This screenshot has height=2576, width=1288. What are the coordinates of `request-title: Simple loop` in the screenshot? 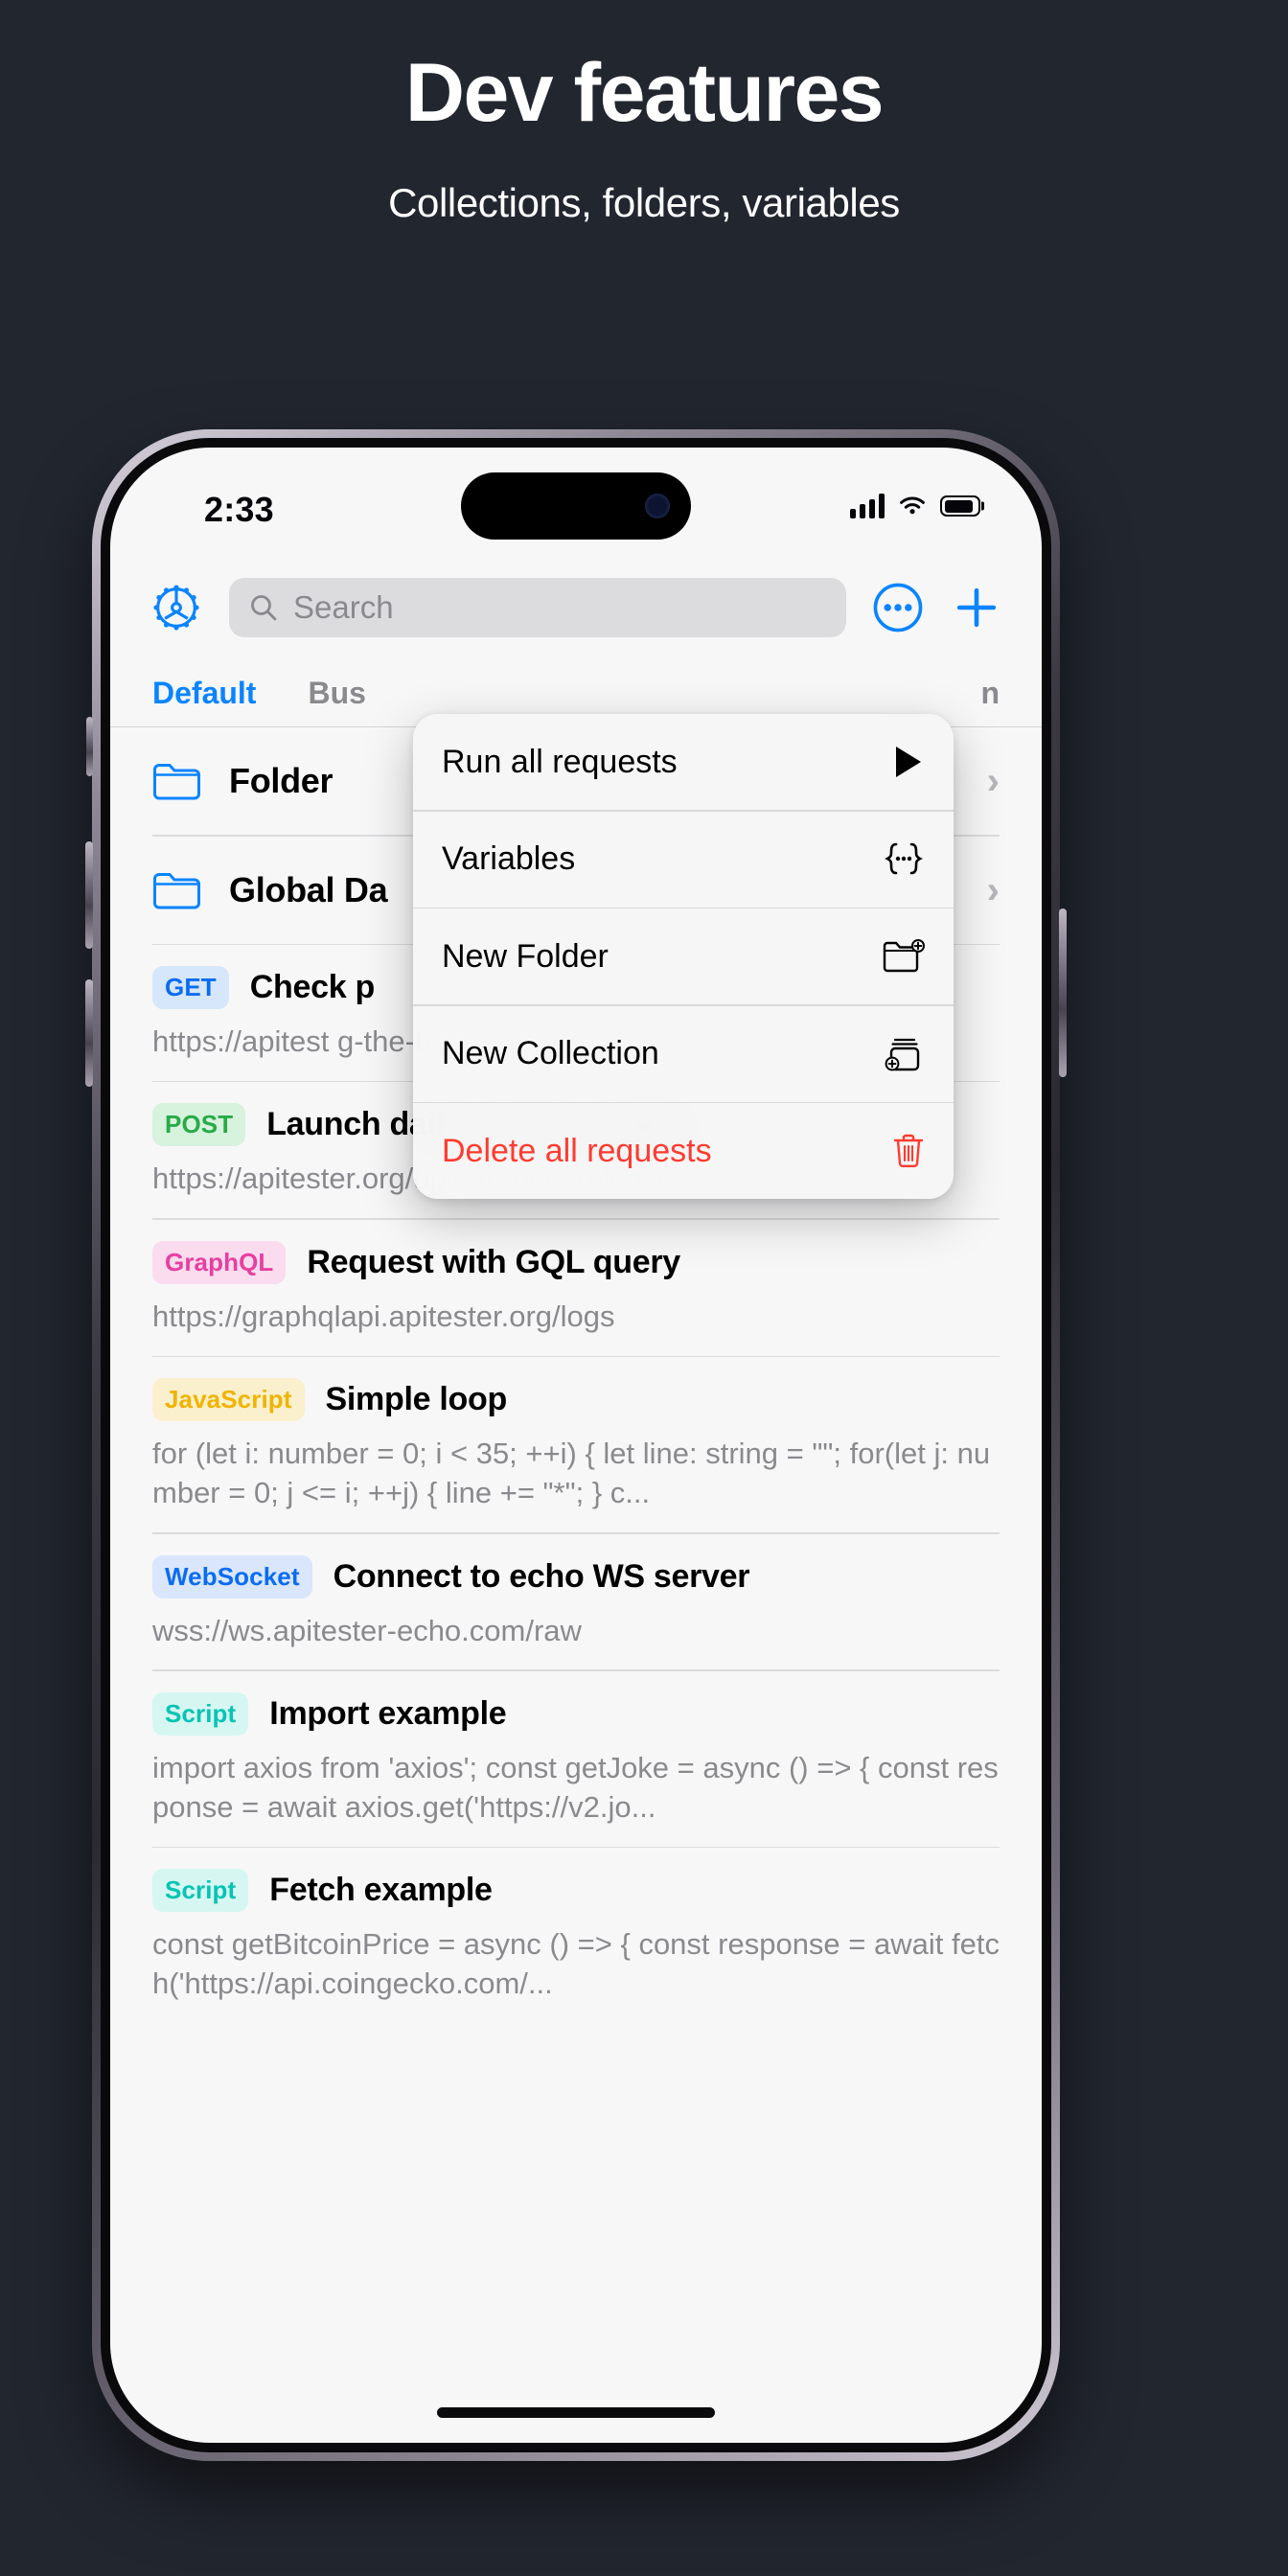 It's located at (416, 1399).